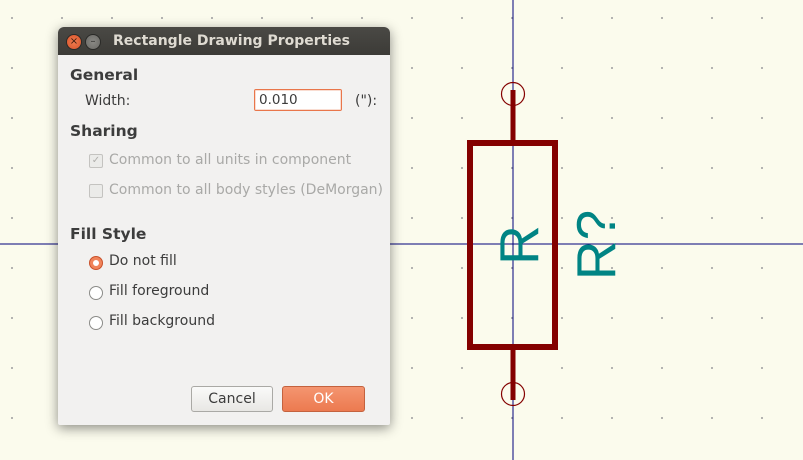  What do you see at coordinates (162, 321) in the screenshot?
I see `fill-background-label: Fill background` at bounding box center [162, 321].